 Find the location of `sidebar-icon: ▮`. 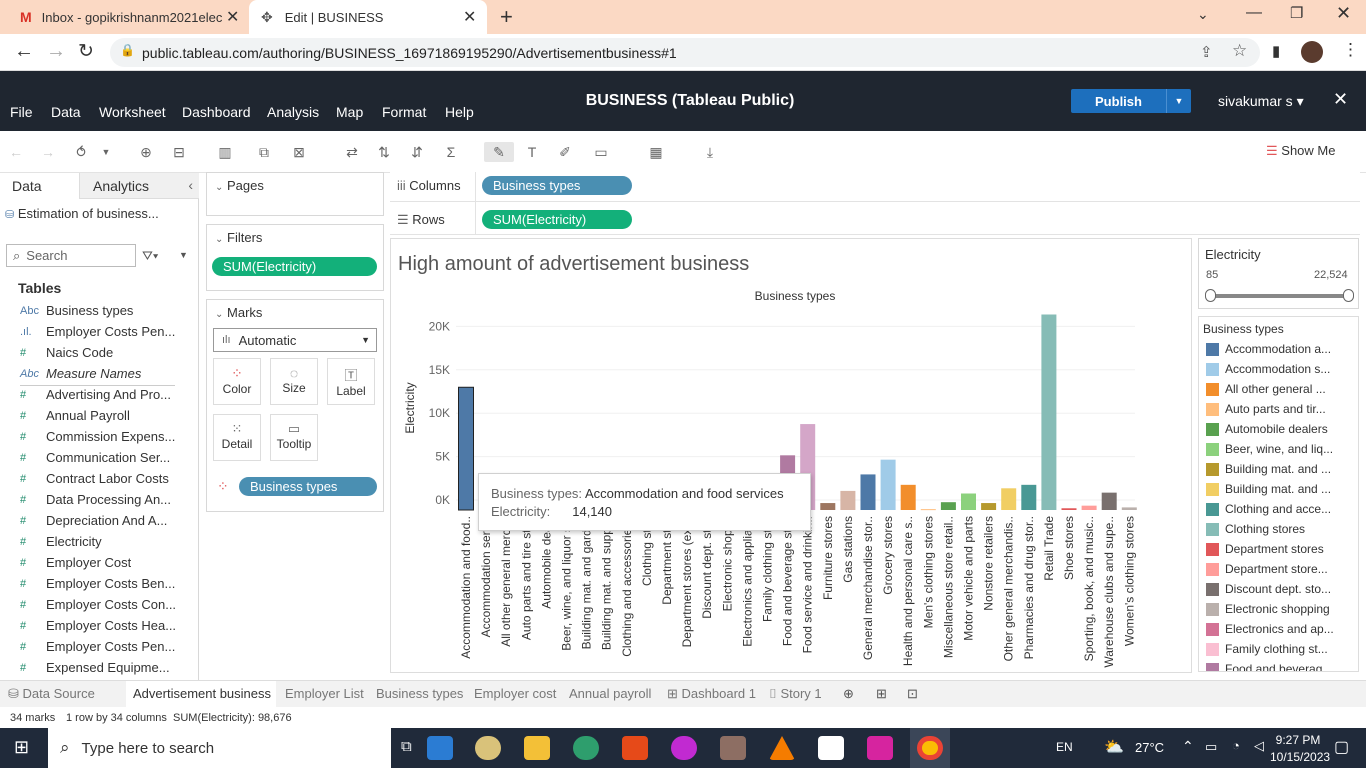

sidebar-icon: ▮ is located at coordinates (1276, 51).